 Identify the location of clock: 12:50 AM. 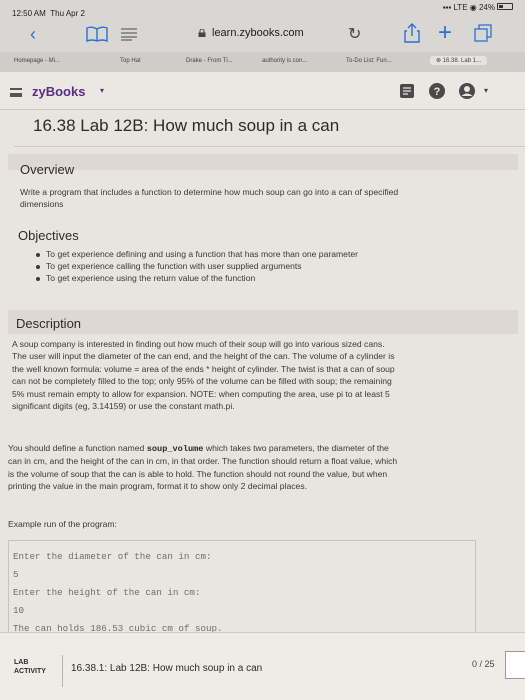
(29, 13).